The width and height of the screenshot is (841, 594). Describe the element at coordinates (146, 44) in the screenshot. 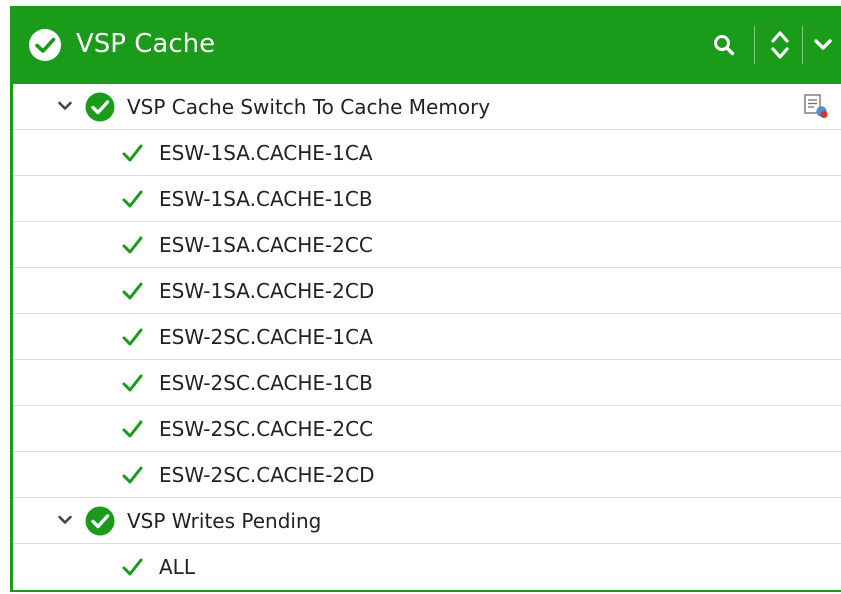

I see `panel-title: VSP Cache` at that location.